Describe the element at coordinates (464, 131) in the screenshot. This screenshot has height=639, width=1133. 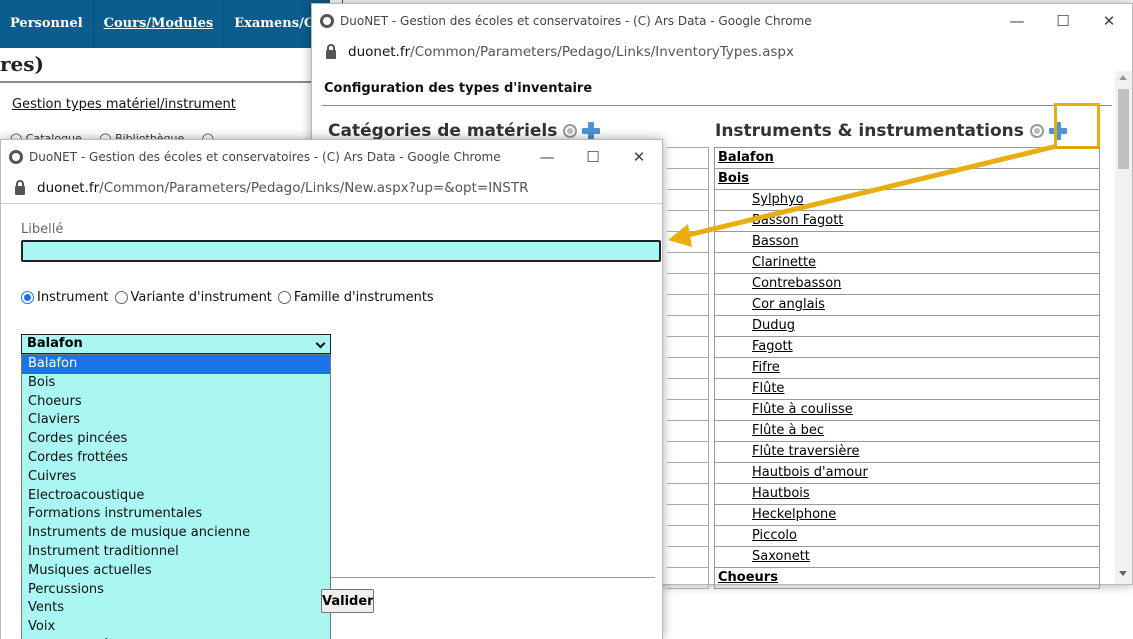
I see `categories-heading: Catégories de matériels` at that location.